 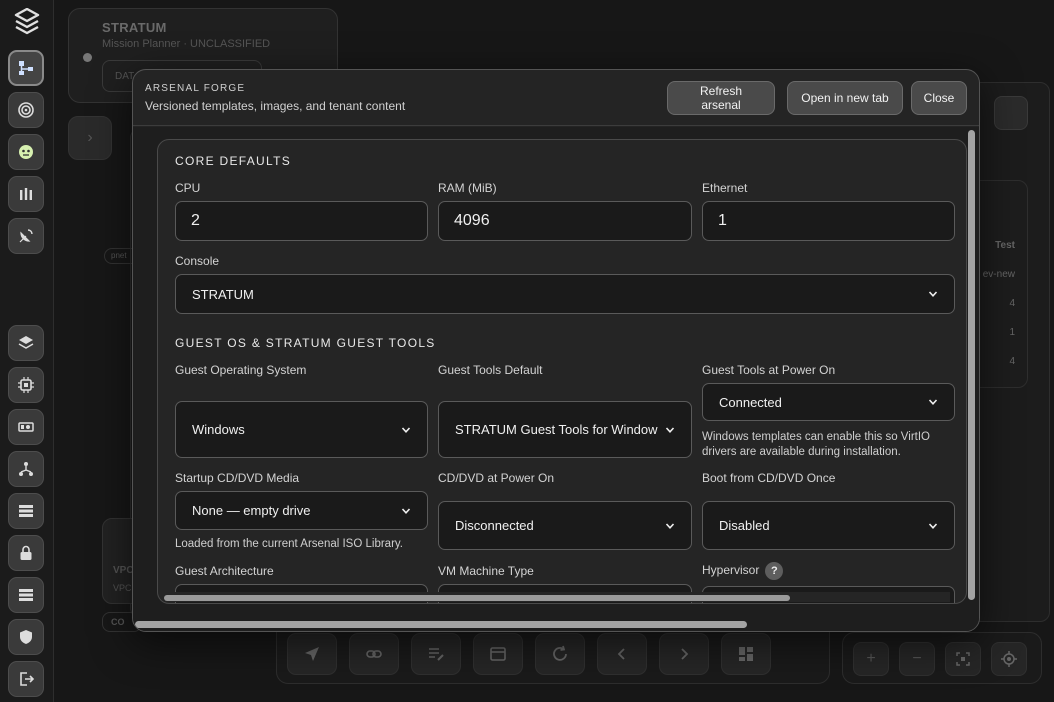 I want to click on horizontal-scrollbar, so click(x=555, y=597).